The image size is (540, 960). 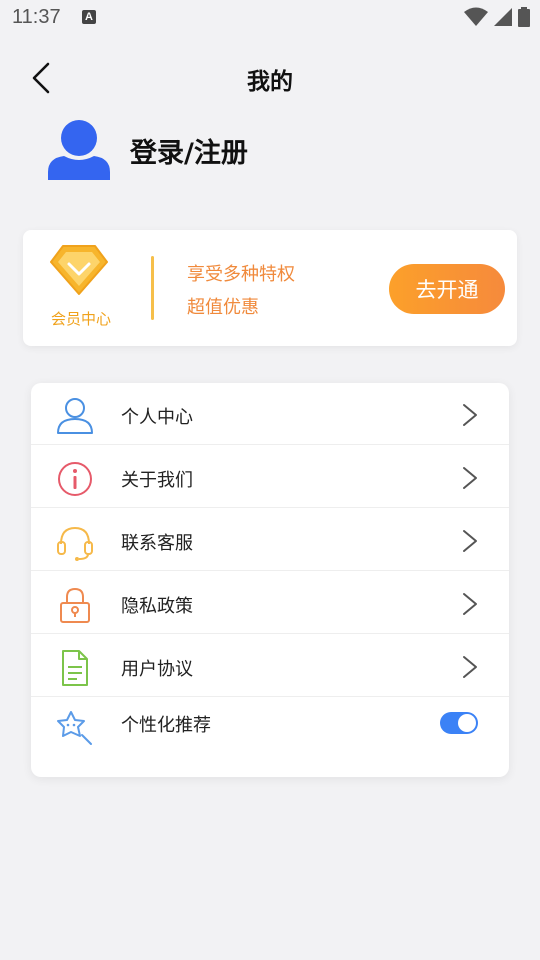 I want to click on diamond-icon, so click(x=79, y=270).